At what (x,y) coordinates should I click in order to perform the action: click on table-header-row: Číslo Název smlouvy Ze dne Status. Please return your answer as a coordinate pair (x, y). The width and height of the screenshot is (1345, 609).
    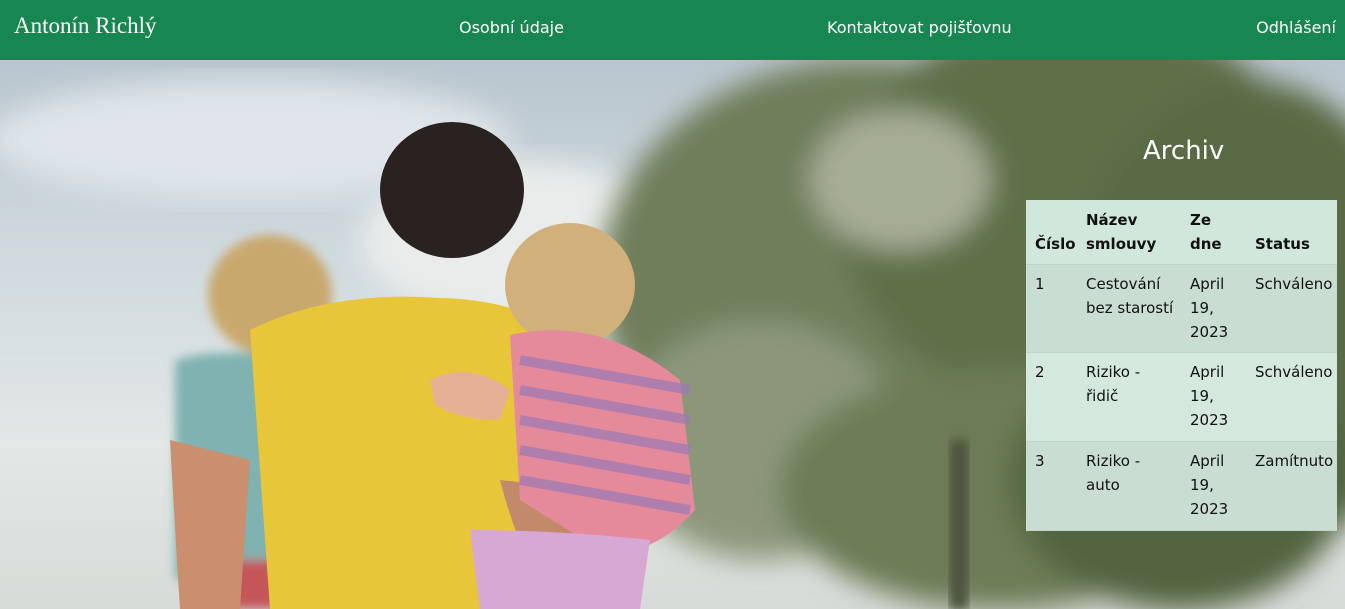
    Looking at the image, I should click on (1181, 232).